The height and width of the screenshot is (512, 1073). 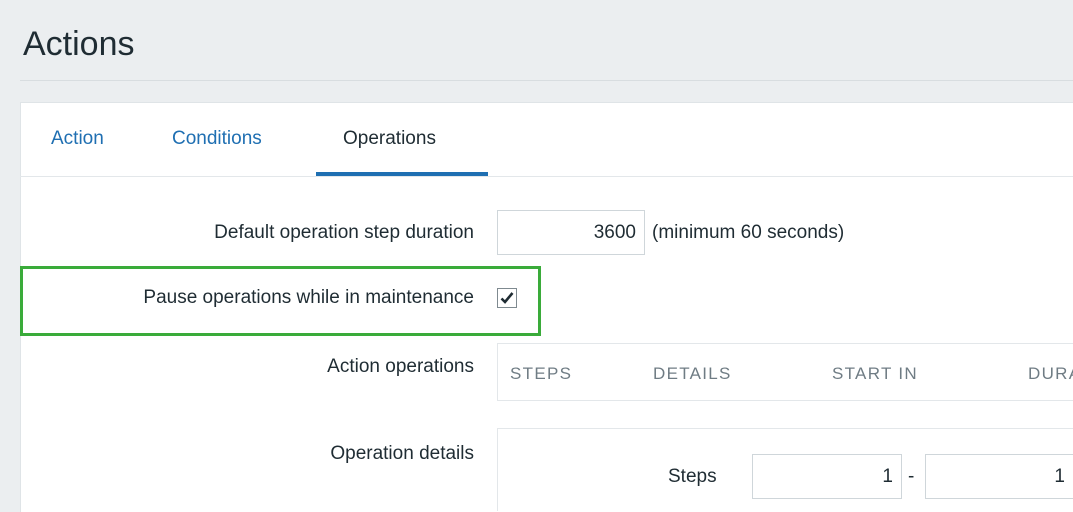 I want to click on action-operations-label: Action operations, so click(x=400, y=366).